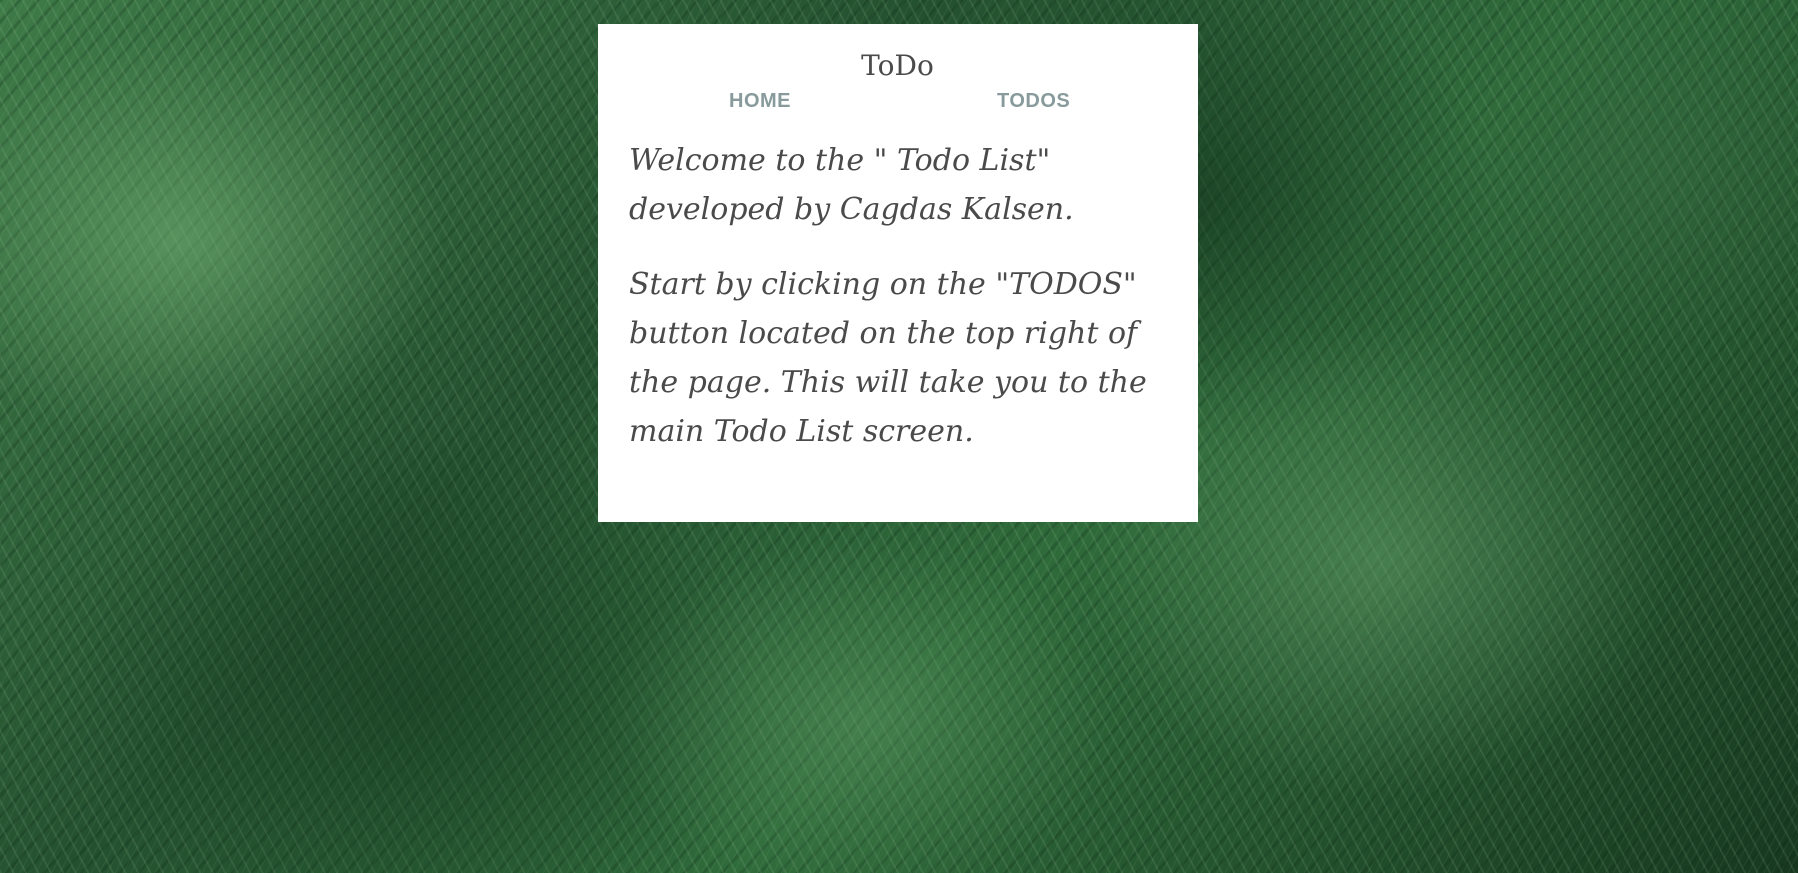 This screenshot has height=873, width=1798. Describe the element at coordinates (897, 104) in the screenshot. I see `main-nav: HOME TODOS` at that location.